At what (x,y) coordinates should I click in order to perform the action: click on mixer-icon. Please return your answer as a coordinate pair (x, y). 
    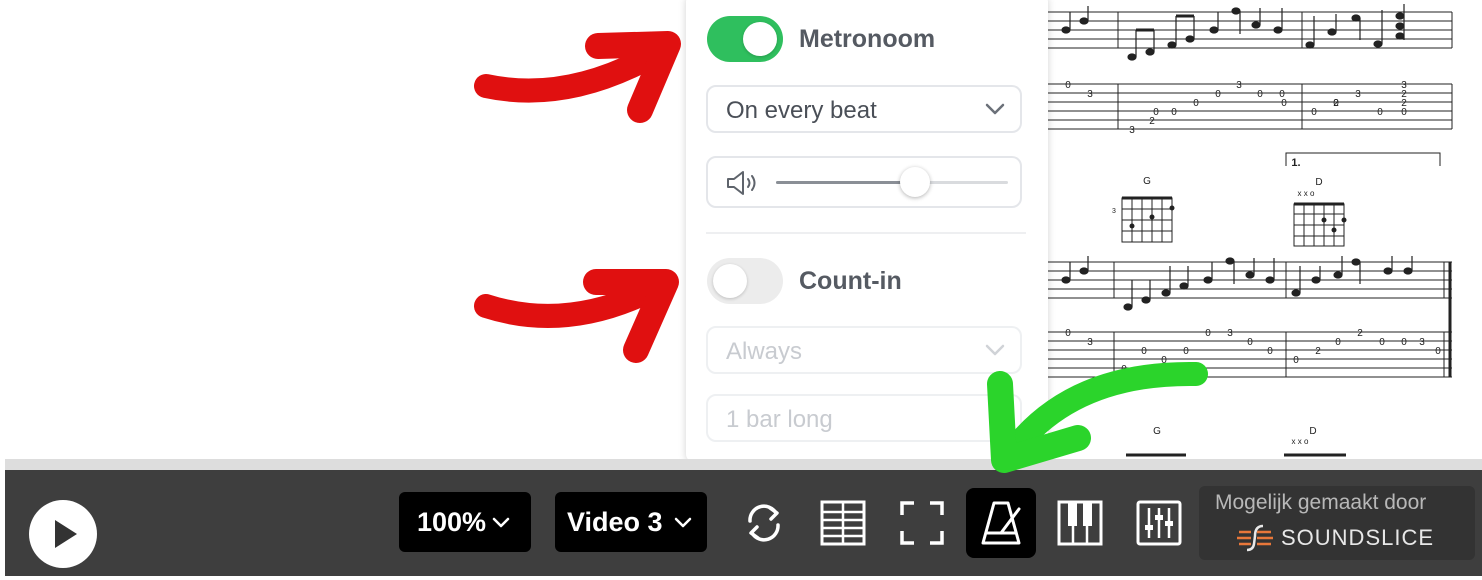
    Looking at the image, I should click on (1159, 523).